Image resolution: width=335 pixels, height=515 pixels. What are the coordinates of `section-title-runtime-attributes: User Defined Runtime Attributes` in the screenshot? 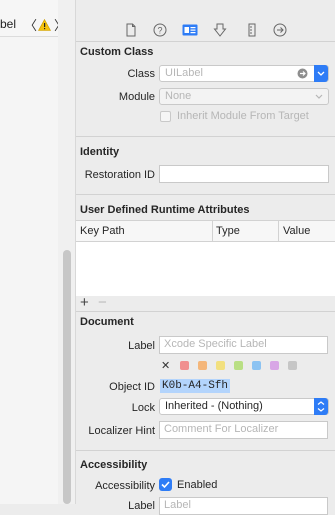 It's located at (165, 210).